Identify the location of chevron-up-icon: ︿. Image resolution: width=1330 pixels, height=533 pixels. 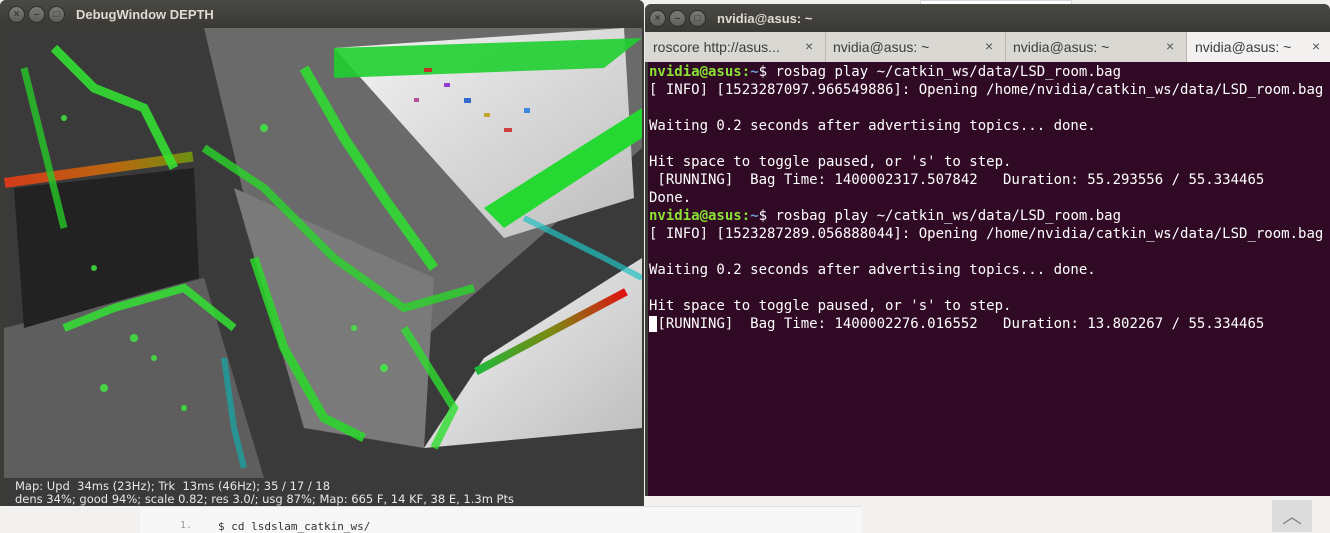
(1292, 516).